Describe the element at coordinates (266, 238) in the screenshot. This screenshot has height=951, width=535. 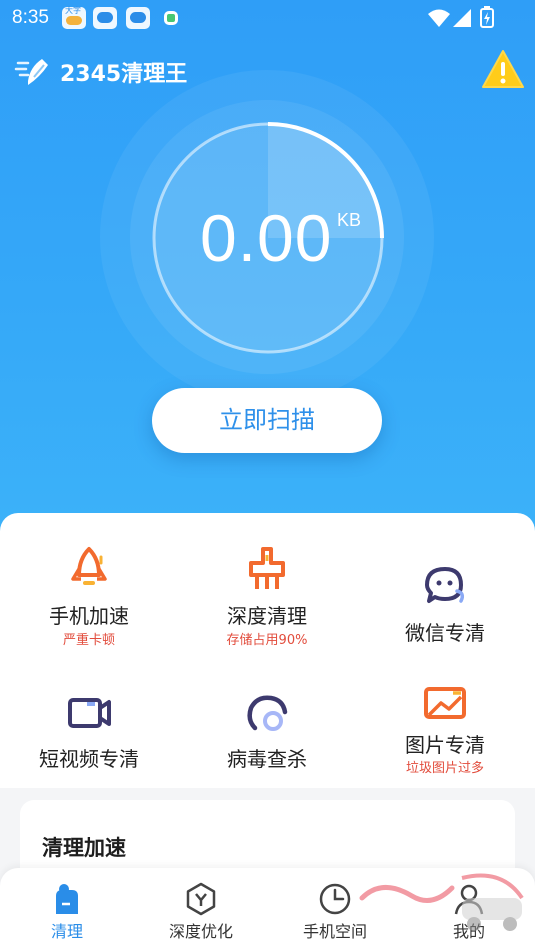
I see `scan-size-value: 0.00` at that location.